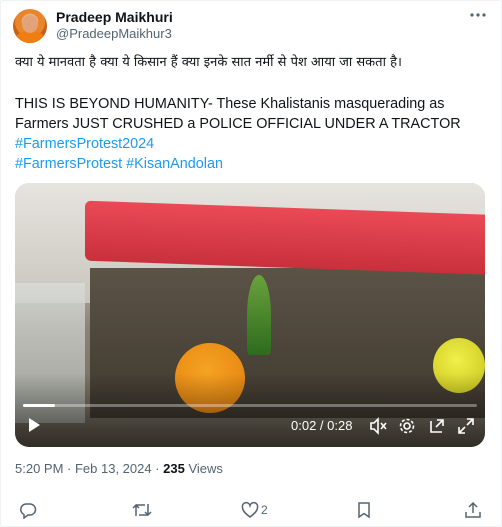  I want to click on video-progress-fill, so click(39, 405).